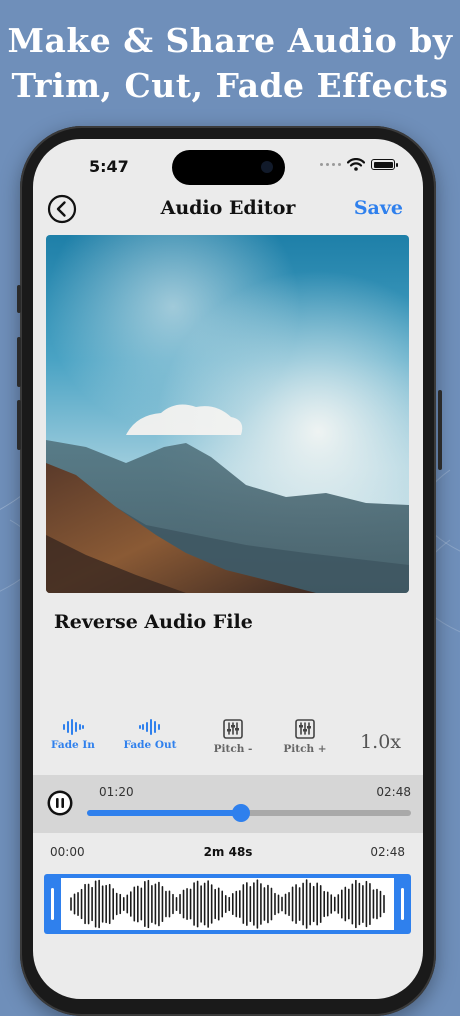  I want to click on trim-end-time: 02:48, so click(387, 852).